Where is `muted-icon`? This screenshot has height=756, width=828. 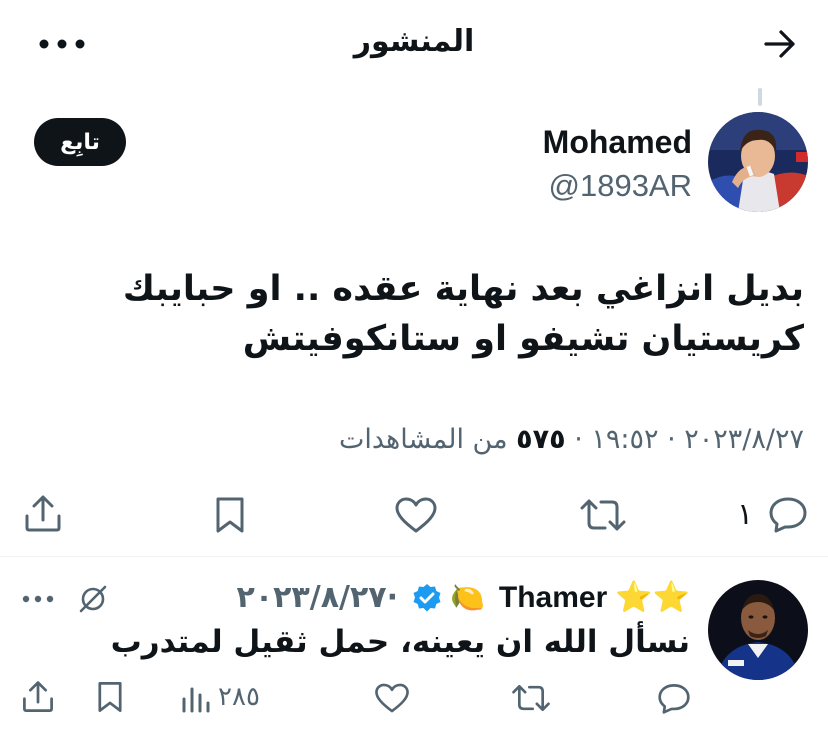 muted-icon is located at coordinates (93, 599).